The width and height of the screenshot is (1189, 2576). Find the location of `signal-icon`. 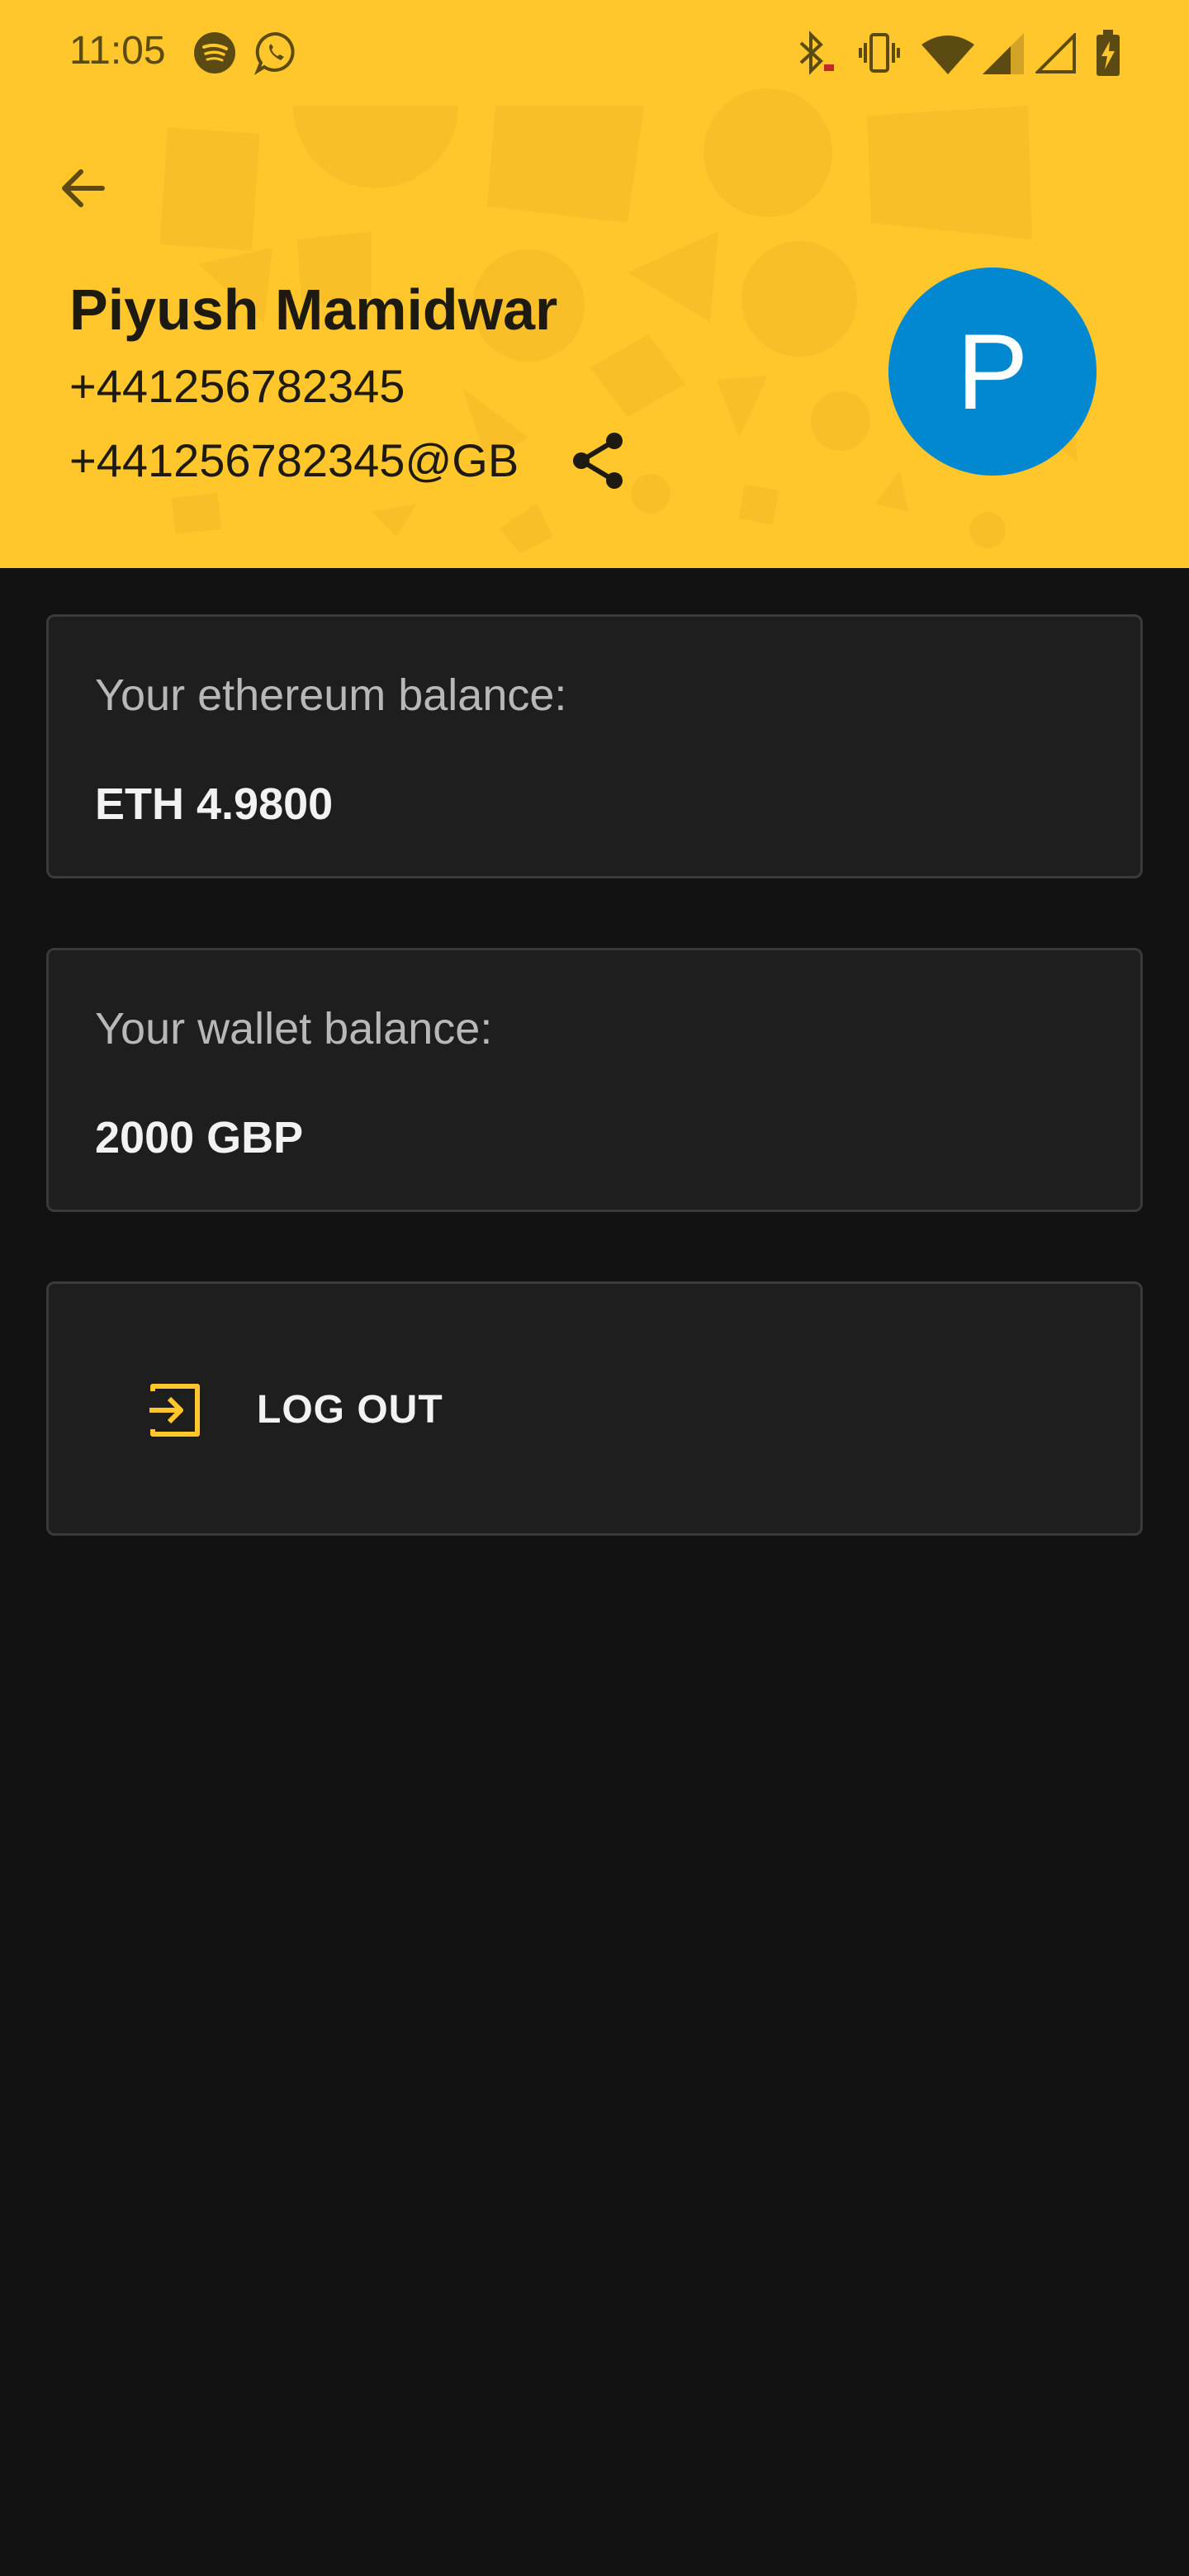

signal-icon is located at coordinates (1003, 53).